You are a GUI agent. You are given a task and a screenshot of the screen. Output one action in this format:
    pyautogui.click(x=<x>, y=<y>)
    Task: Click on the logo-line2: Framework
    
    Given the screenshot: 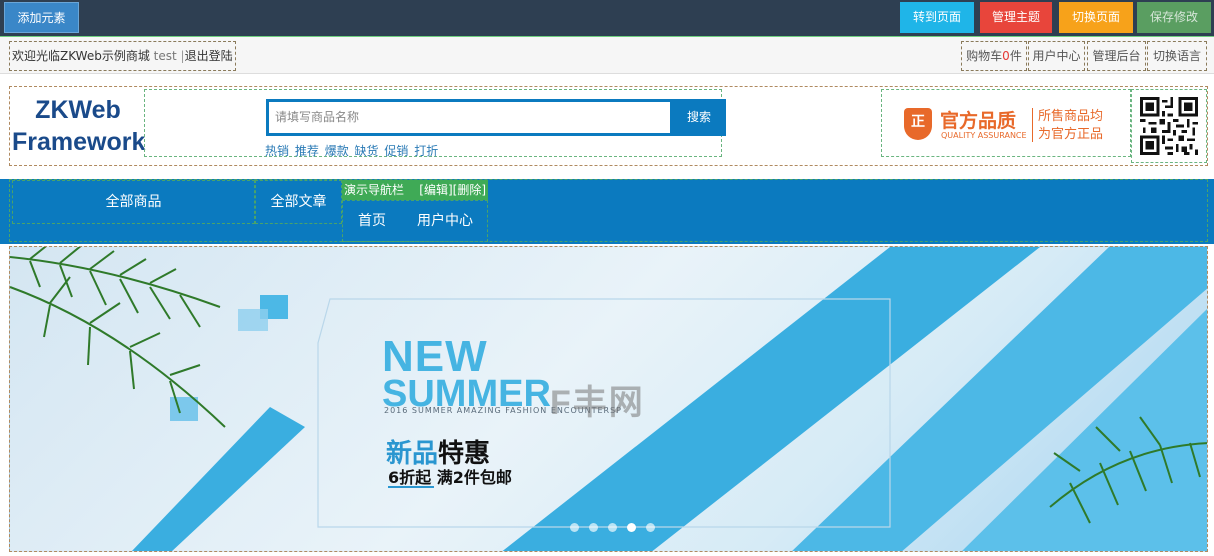 What is the action you would take?
    pyautogui.click(x=79, y=142)
    